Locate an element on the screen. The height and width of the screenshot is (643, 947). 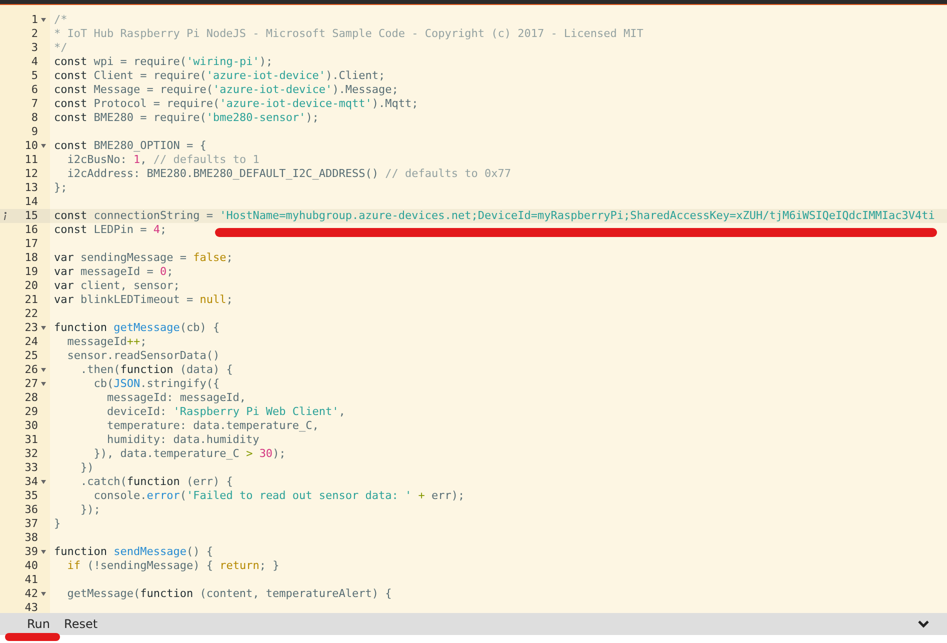
line-number: 17 is located at coordinates (31, 244).